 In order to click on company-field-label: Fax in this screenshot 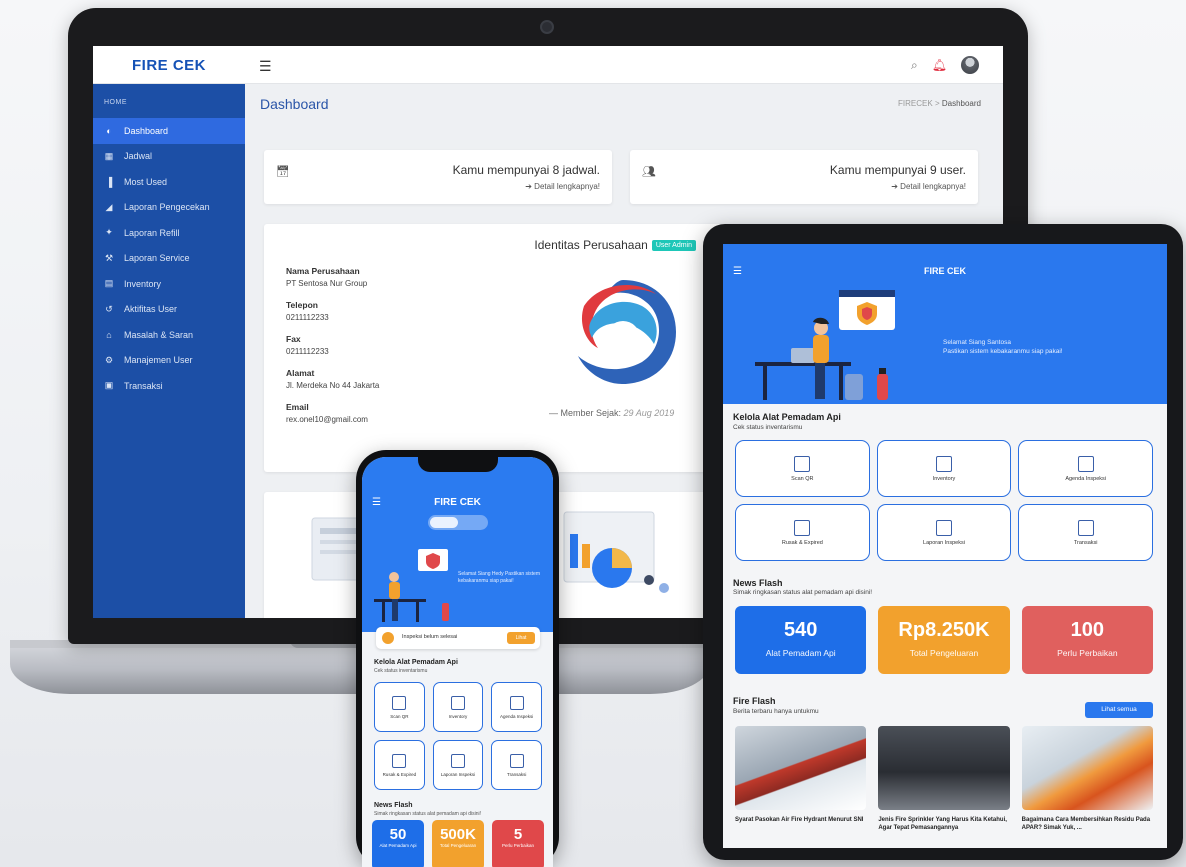, I will do `click(293, 339)`.